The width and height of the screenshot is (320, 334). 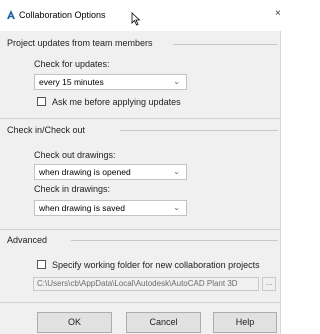 I want to click on close-icon: ×, so click(x=278, y=13).